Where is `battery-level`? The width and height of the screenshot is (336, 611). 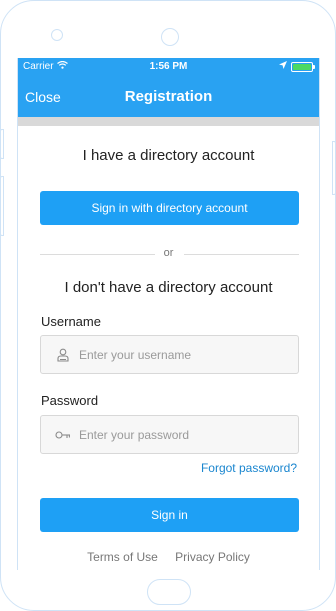
battery-level is located at coordinates (302, 66).